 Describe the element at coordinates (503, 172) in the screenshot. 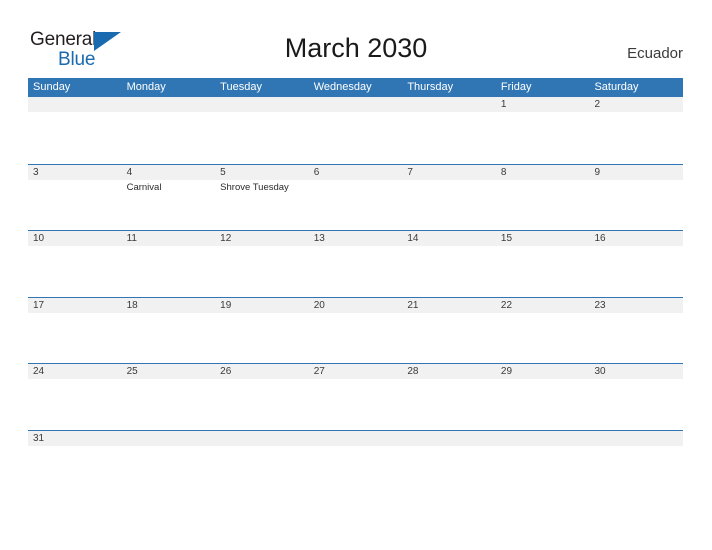

I see `day-number: 8` at that location.